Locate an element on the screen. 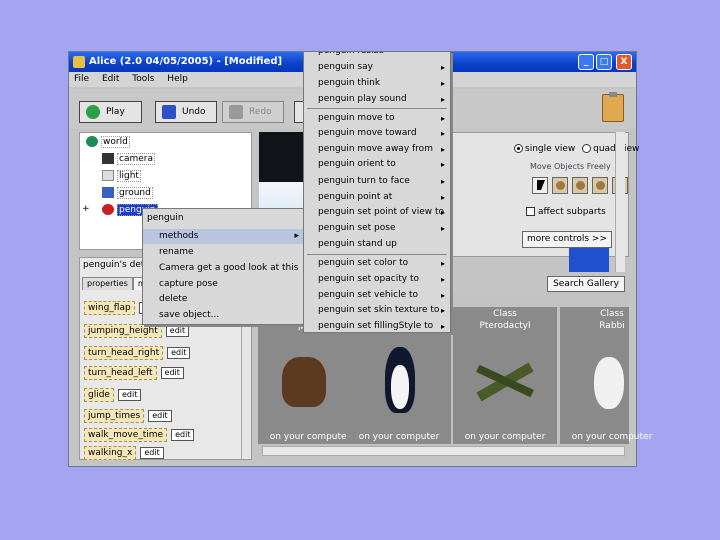 This screenshot has height=540, width=720. method-row: walk_move_time edit is located at coordinates (139, 435).